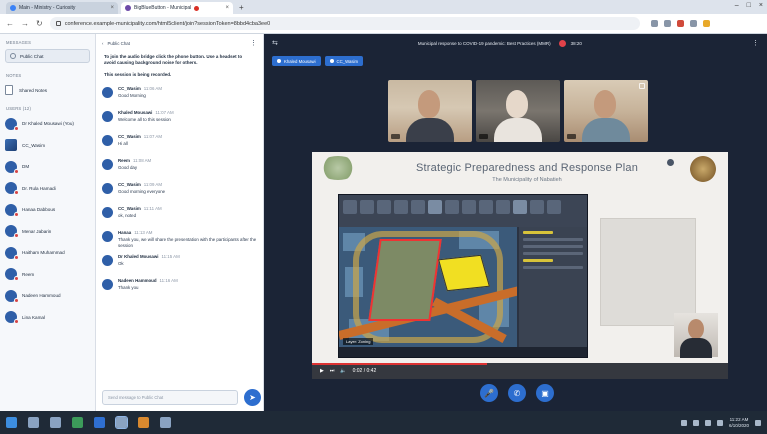 The width and height of the screenshot is (767, 434). Describe the element at coordinates (47, 124) in the screenshot. I see `user-list-item: Dr Khaled Mousawi (You)` at that location.